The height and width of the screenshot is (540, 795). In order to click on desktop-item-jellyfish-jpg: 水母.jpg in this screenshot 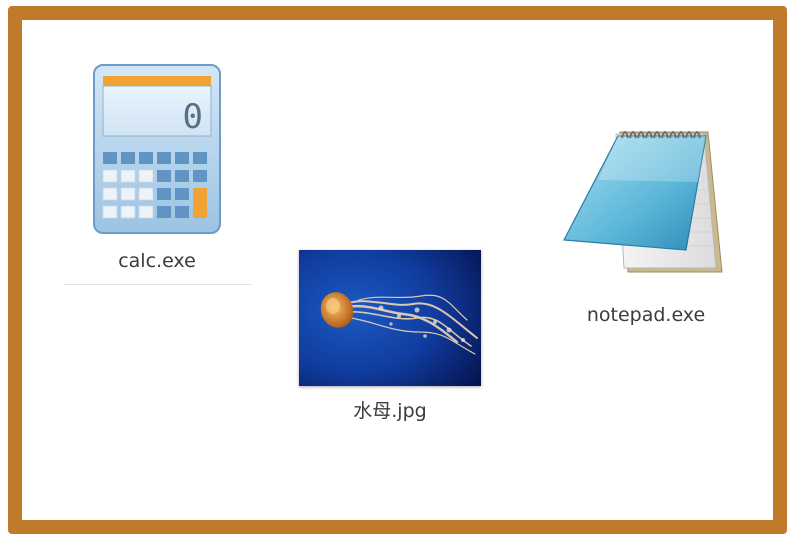, I will do `click(390, 336)`.